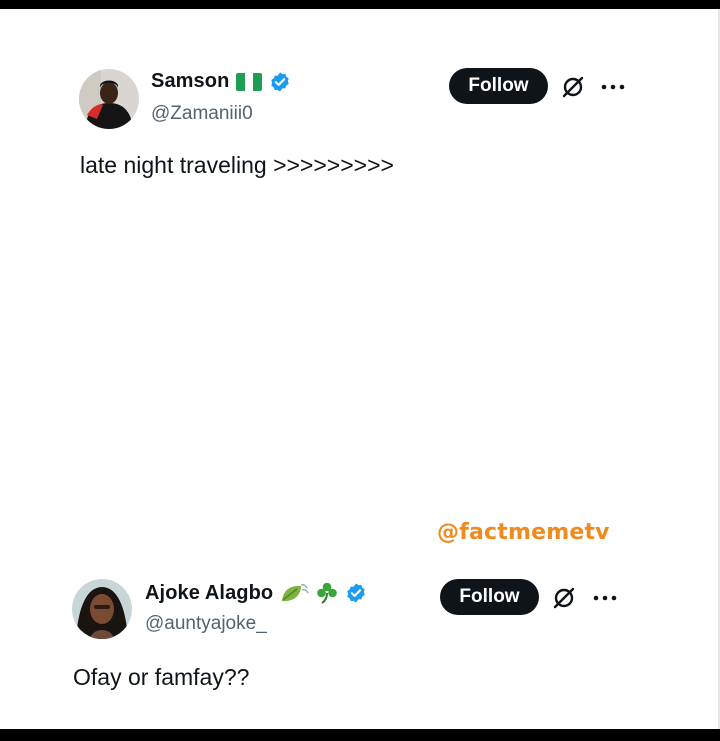  I want to click on top-border, so click(360, 4).